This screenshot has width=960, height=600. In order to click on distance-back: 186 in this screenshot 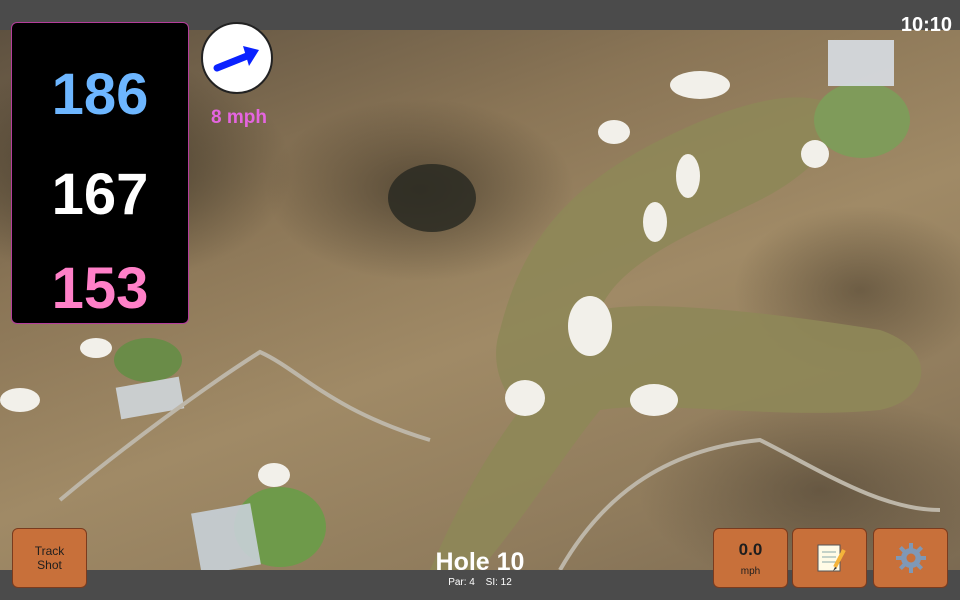, I will do `click(100, 94)`.